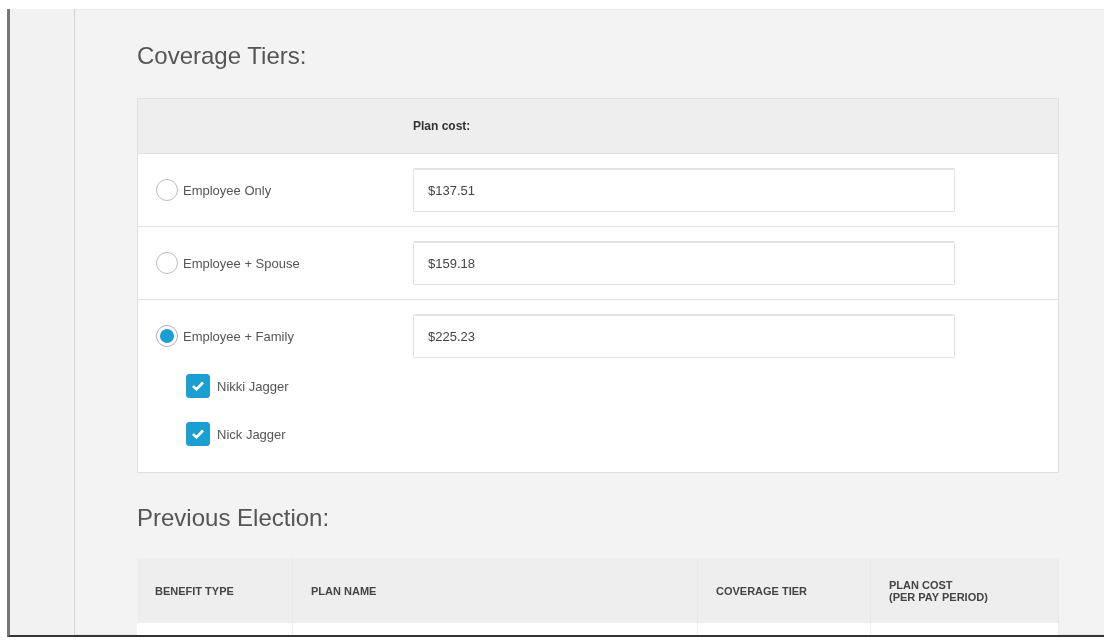  Describe the element at coordinates (234, 518) in the screenshot. I see `section-title: Previous Election:` at that location.